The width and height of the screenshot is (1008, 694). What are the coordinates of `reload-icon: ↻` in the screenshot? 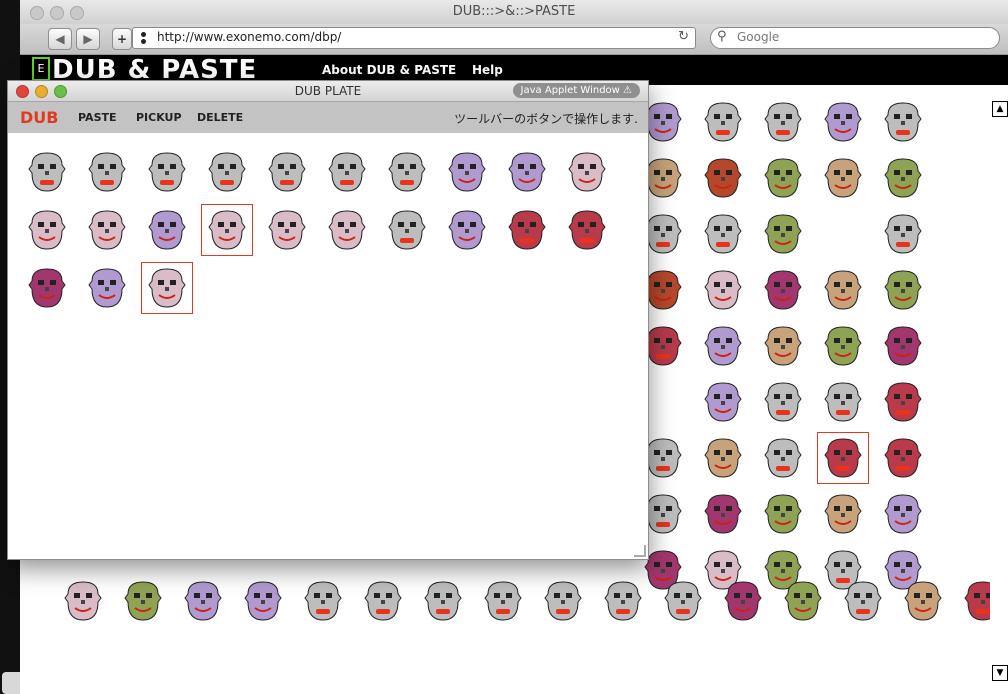 It's located at (683, 36).